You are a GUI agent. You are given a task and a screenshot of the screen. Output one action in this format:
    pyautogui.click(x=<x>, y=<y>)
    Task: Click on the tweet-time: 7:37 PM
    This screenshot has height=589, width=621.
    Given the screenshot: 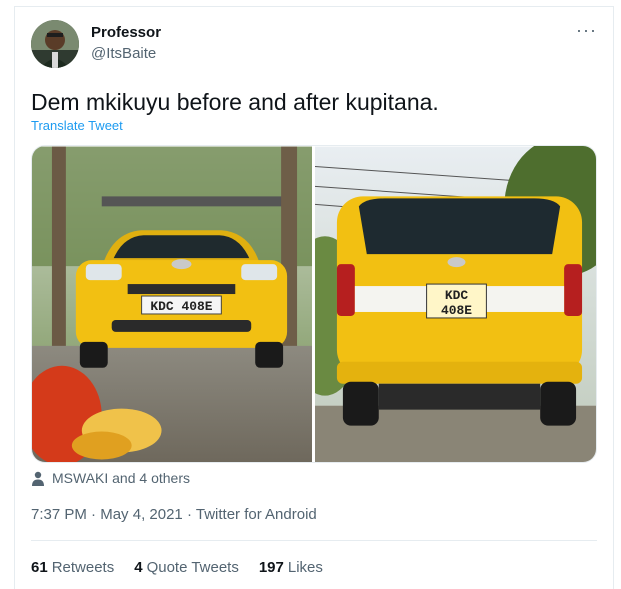 What is the action you would take?
    pyautogui.click(x=59, y=514)
    